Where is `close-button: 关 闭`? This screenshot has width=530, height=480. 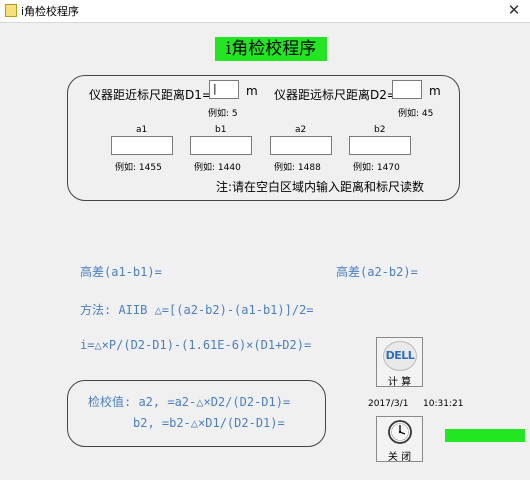 close-button: 关 闭 is located at coordinates (399, 439).